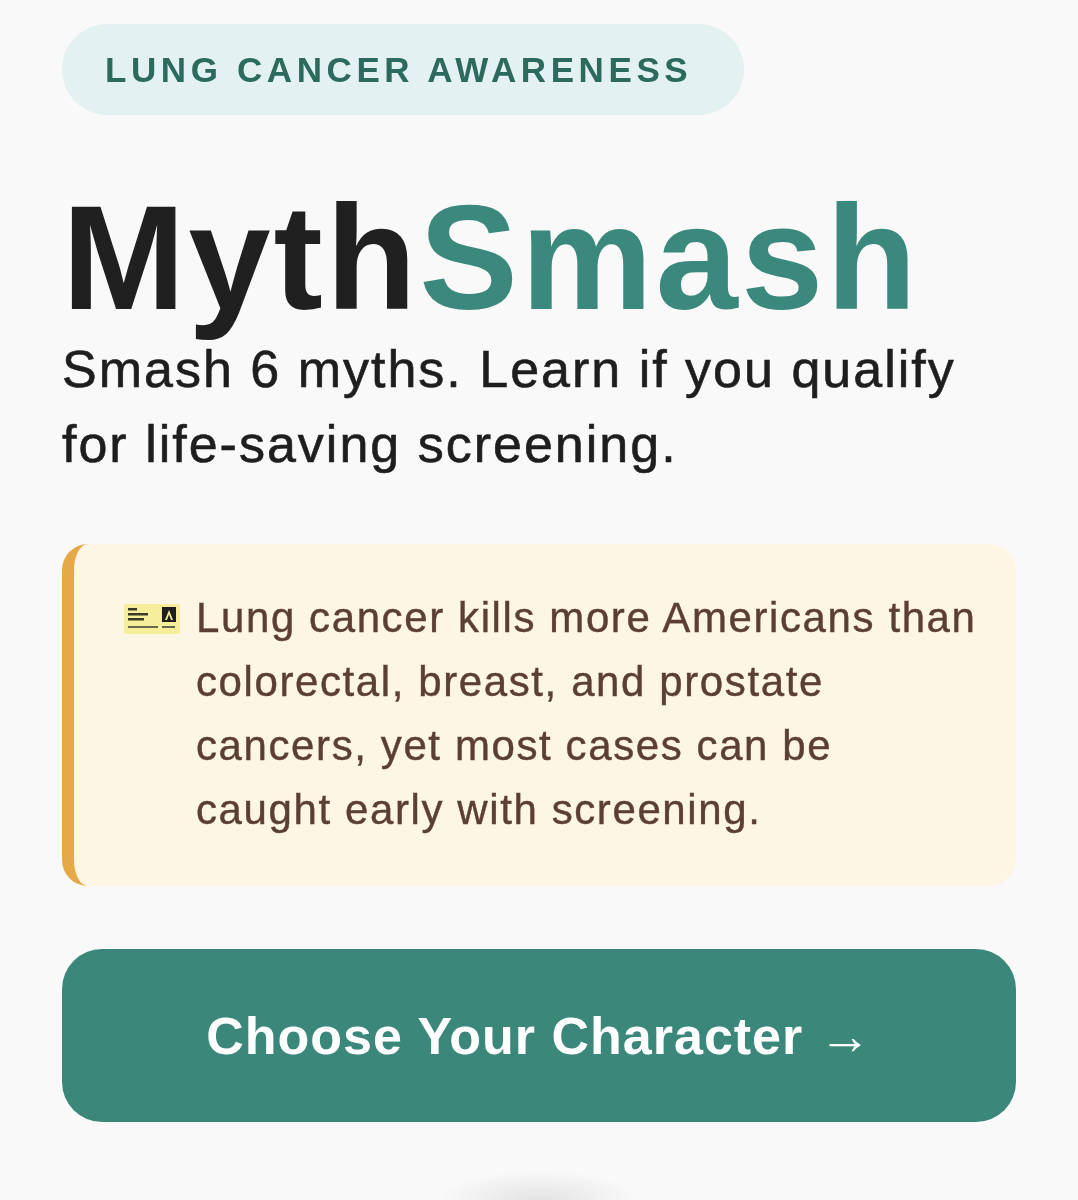 The width and height of the screenshot is (1078, 1200). What do you see at coordinates (539, 1035) in the screenshot?
I see `choose-character-button: Choose Your Character →` at bounding box center [539, 1035].